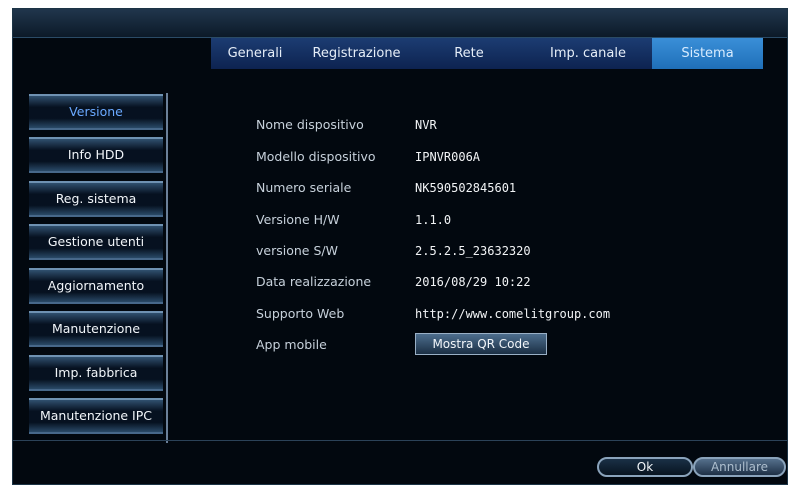 The image size is (795, 490). What do you see at coordinates (448, 157) in the screenshot?
I see `value-modello-dispositivo: IPNVR006A` at bounding box center [448, 157].